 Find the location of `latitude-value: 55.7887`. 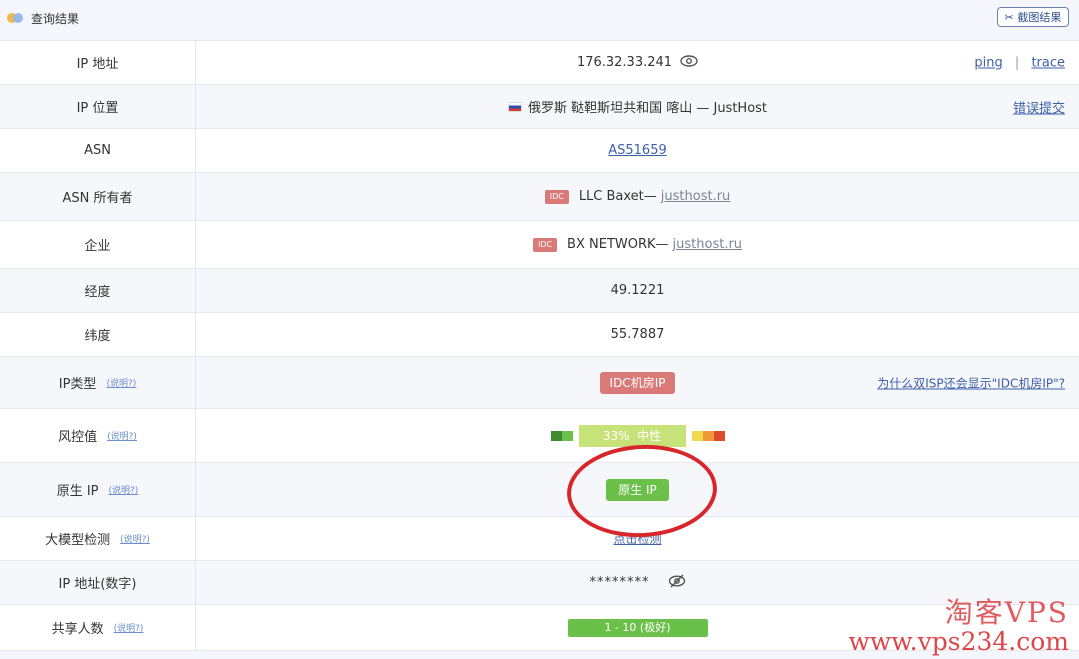

latitude-value: 55.7887 is located at coordinates (637, 334).